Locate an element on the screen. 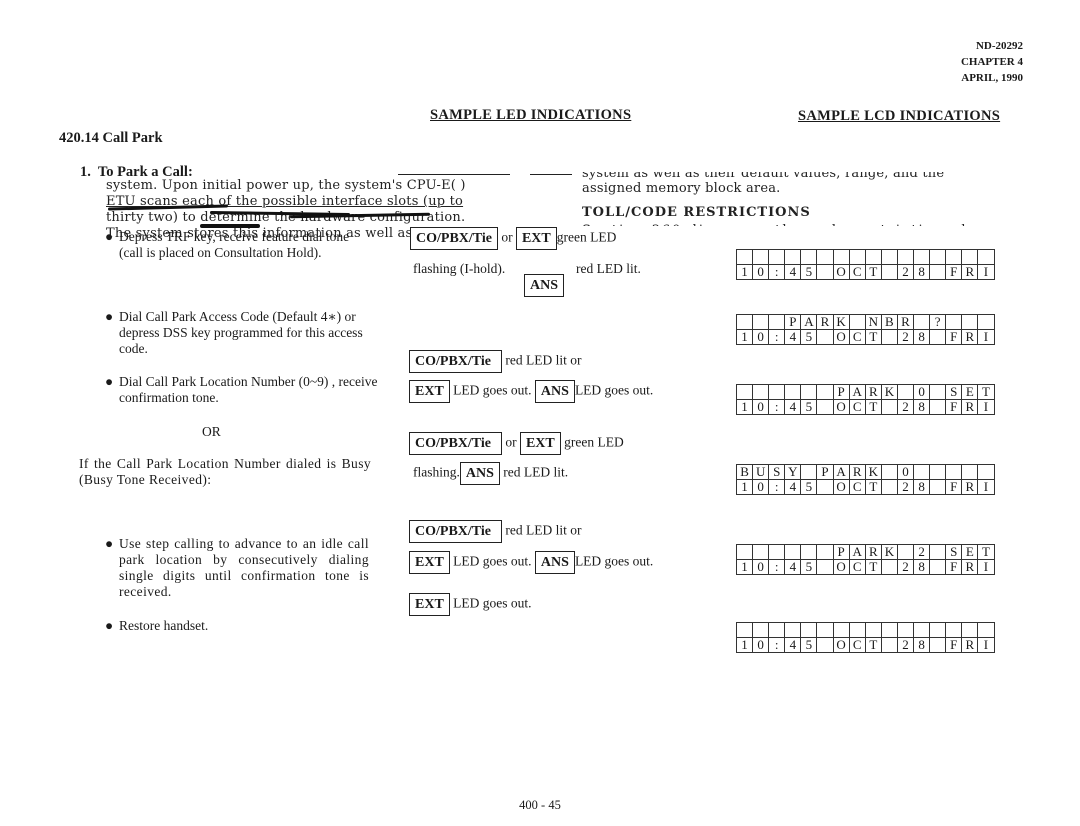 Image resolution: width=1080 pixels, height=826 pixels. led-status-text: LED goes out. is located at coordinates (492, 561).